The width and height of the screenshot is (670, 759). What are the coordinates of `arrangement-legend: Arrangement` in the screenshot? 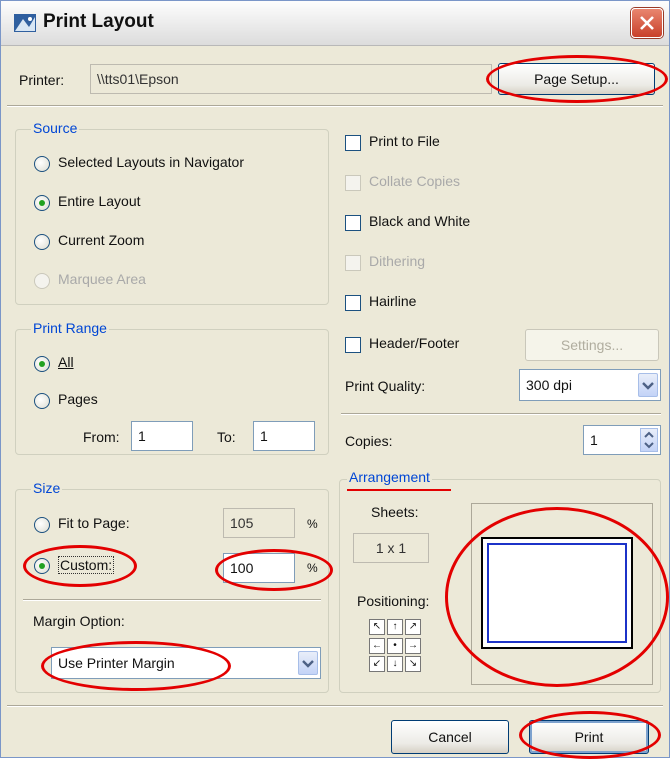 It's located at (389, 477).